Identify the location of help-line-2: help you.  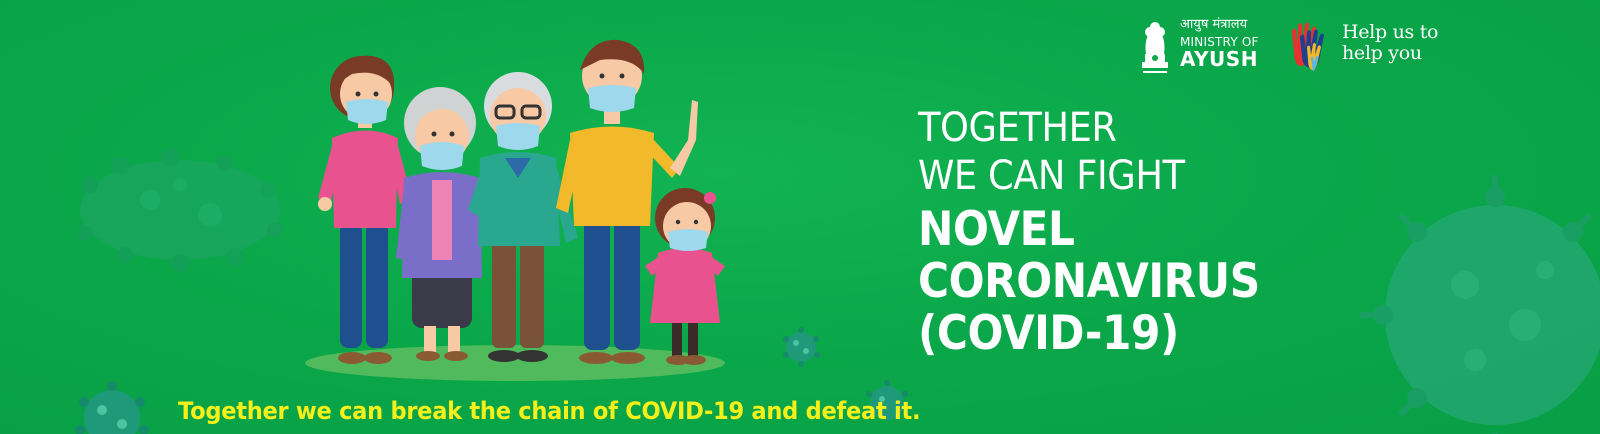
(1382, 52).